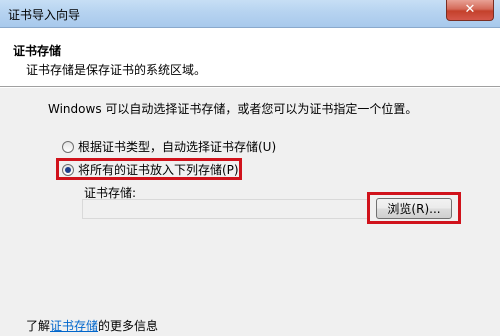 The image size is (500, 336). I want to click on radio-place-all-label: 将所有的证书放入下列存储(P), so click(158, 170).